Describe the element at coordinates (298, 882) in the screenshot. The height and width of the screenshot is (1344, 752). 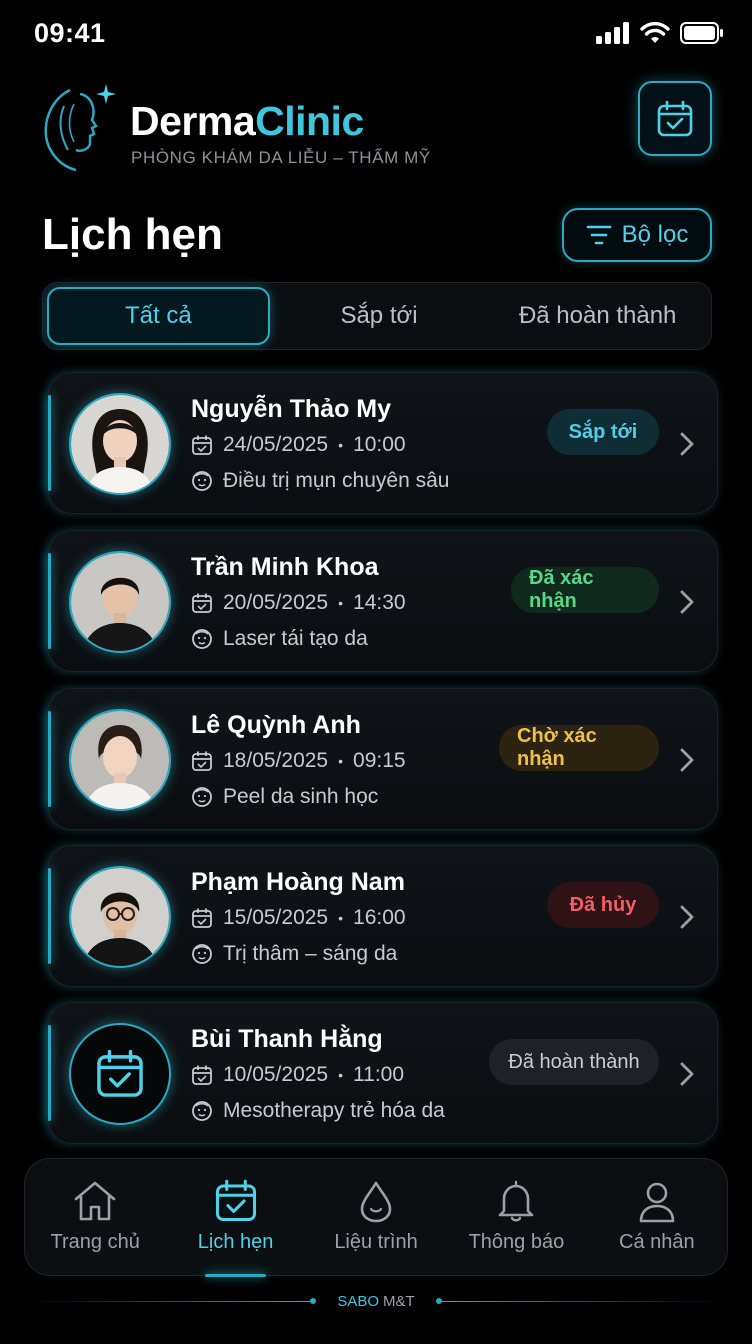
I see `patient-name: Phạm Hoàng Nam` at that location.